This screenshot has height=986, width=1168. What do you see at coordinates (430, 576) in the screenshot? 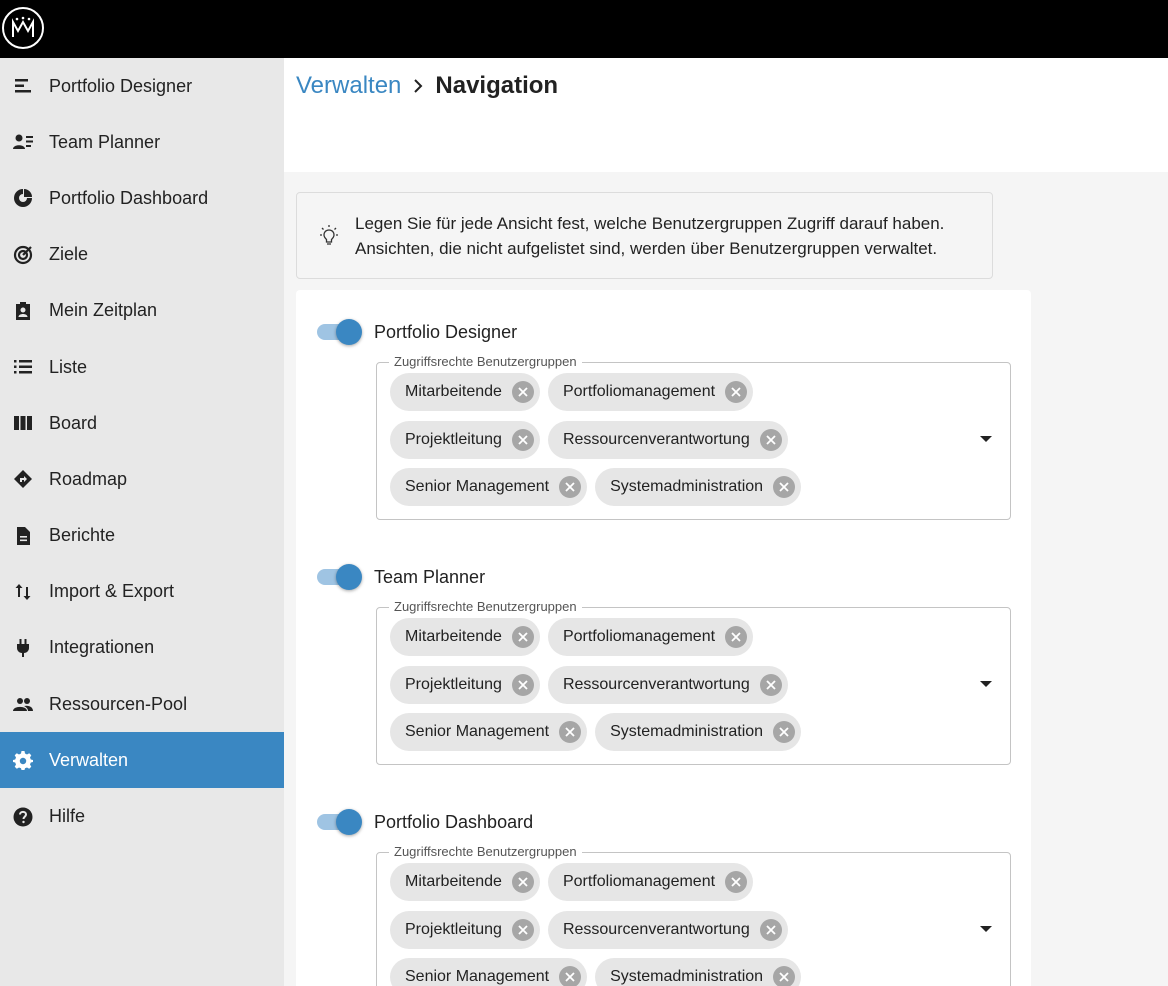
I see `view-title: Team Planner` at bounding box center [430, 576].